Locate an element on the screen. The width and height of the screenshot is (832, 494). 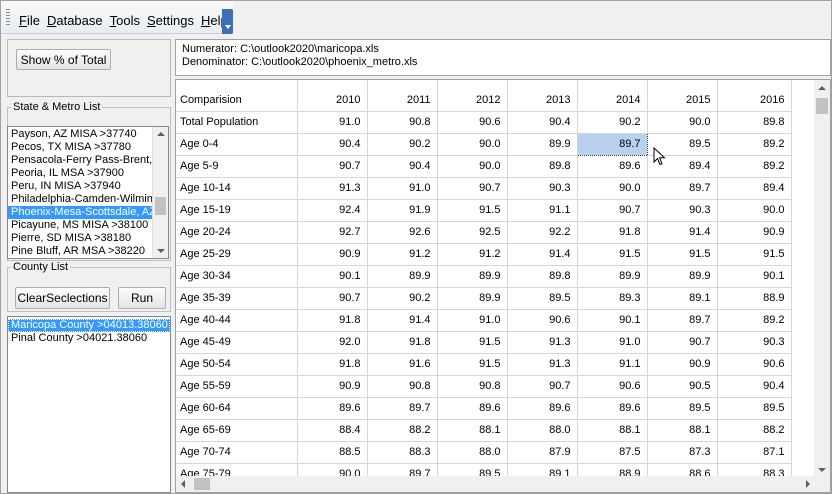
row-label: Age 55-59 is located at coordinates (237, 386).